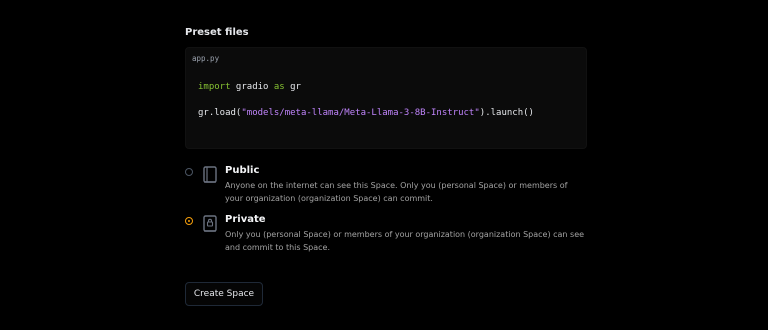 The height and width of the screenshot is (330, 768). What do you see at coordinates (203, 113) in the screenshot?
I see `code-object: gr` at bounding box center [203, 113].